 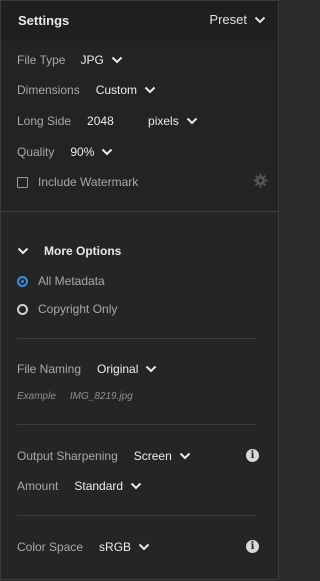 I want to click on file-naming-dropdown: Original, so click(x=127, y=369).